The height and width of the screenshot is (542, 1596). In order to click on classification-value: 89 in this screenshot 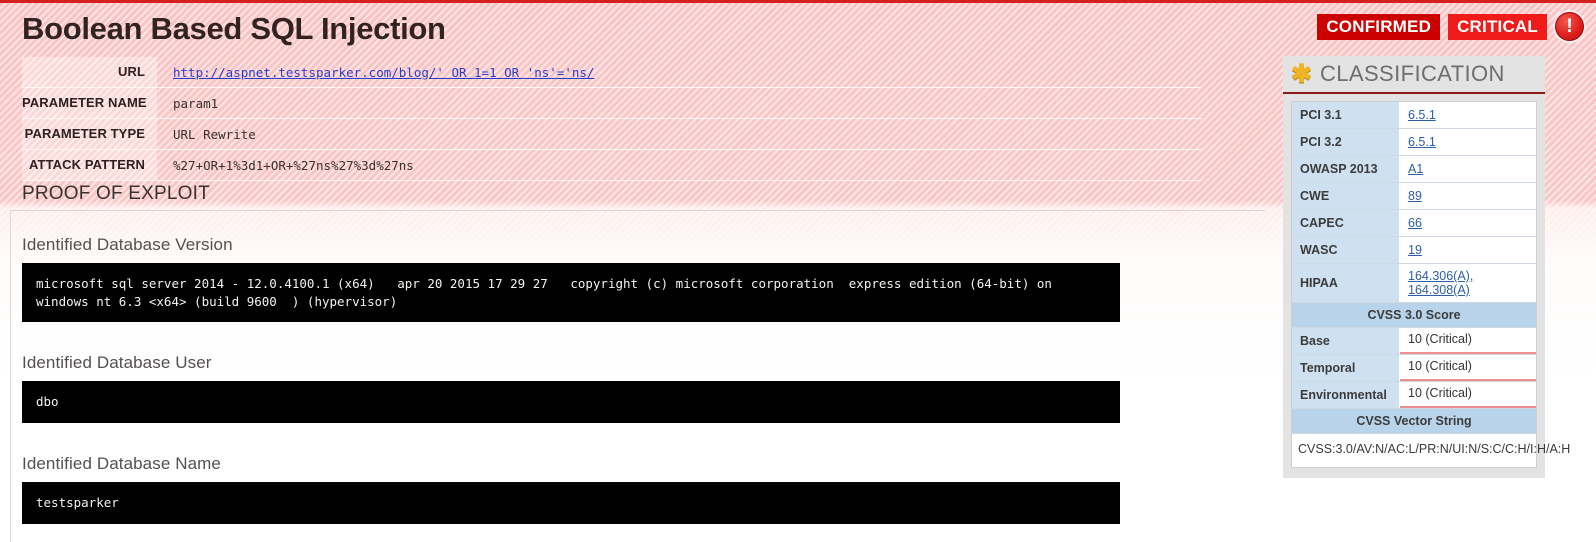, I will do `click(1468, 196)`.